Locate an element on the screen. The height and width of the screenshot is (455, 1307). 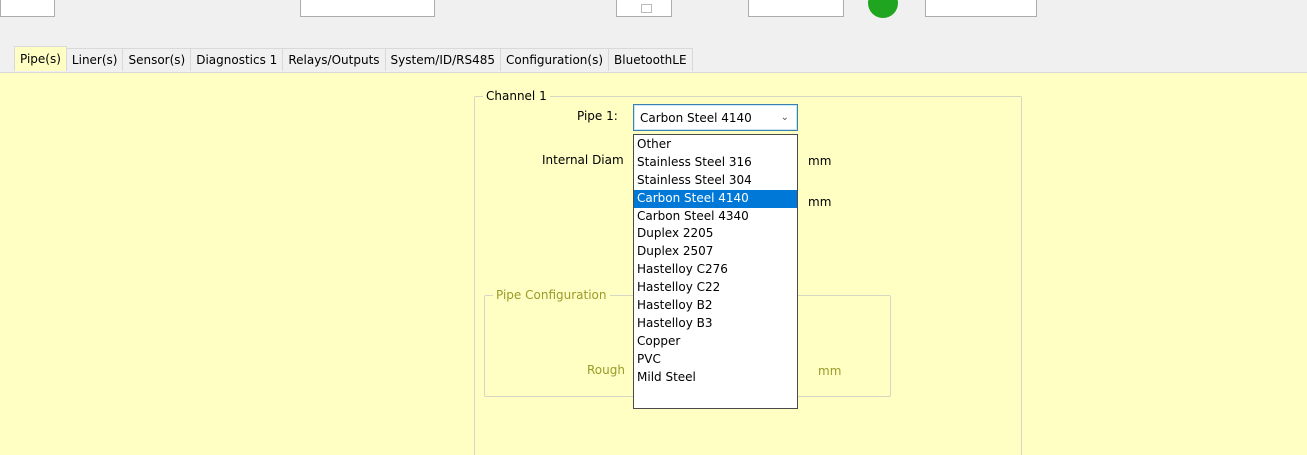
option-hastelloy-b3: Hastelloy B3 is located at coordinates (715, 324).